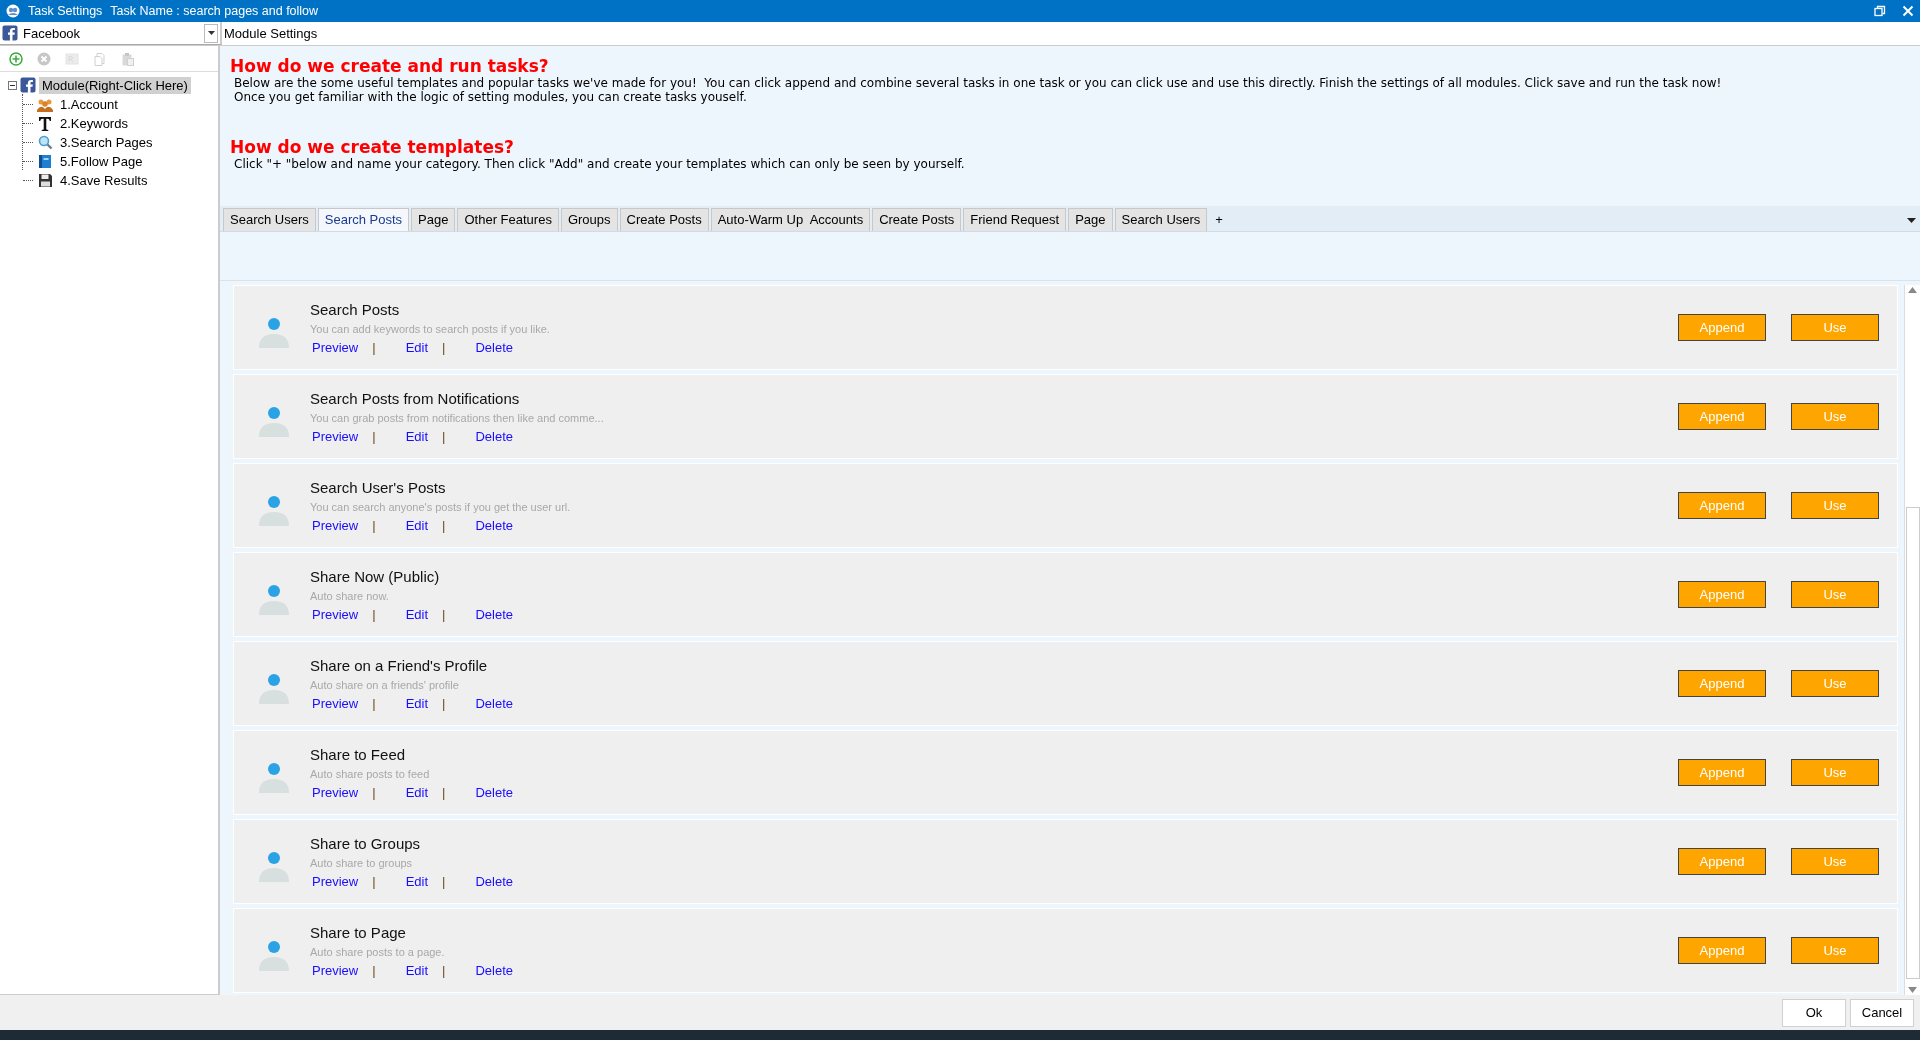  What do you see at coordinates (45, 123) in the screenshot?
I see `letter-t-icon` at bounding box center [45, 123].